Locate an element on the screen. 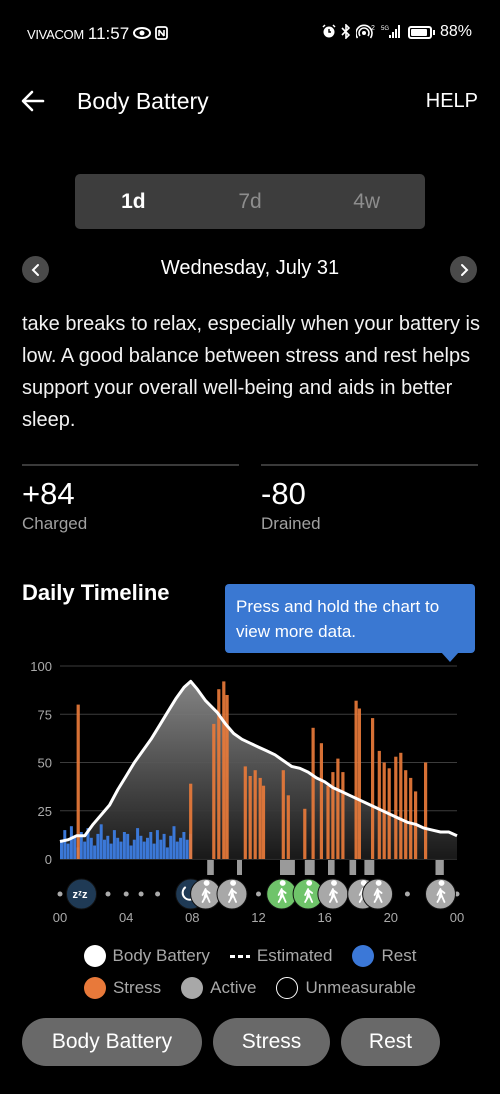  app-bar: Body Battery HELP is located at coordinates (250, 102).